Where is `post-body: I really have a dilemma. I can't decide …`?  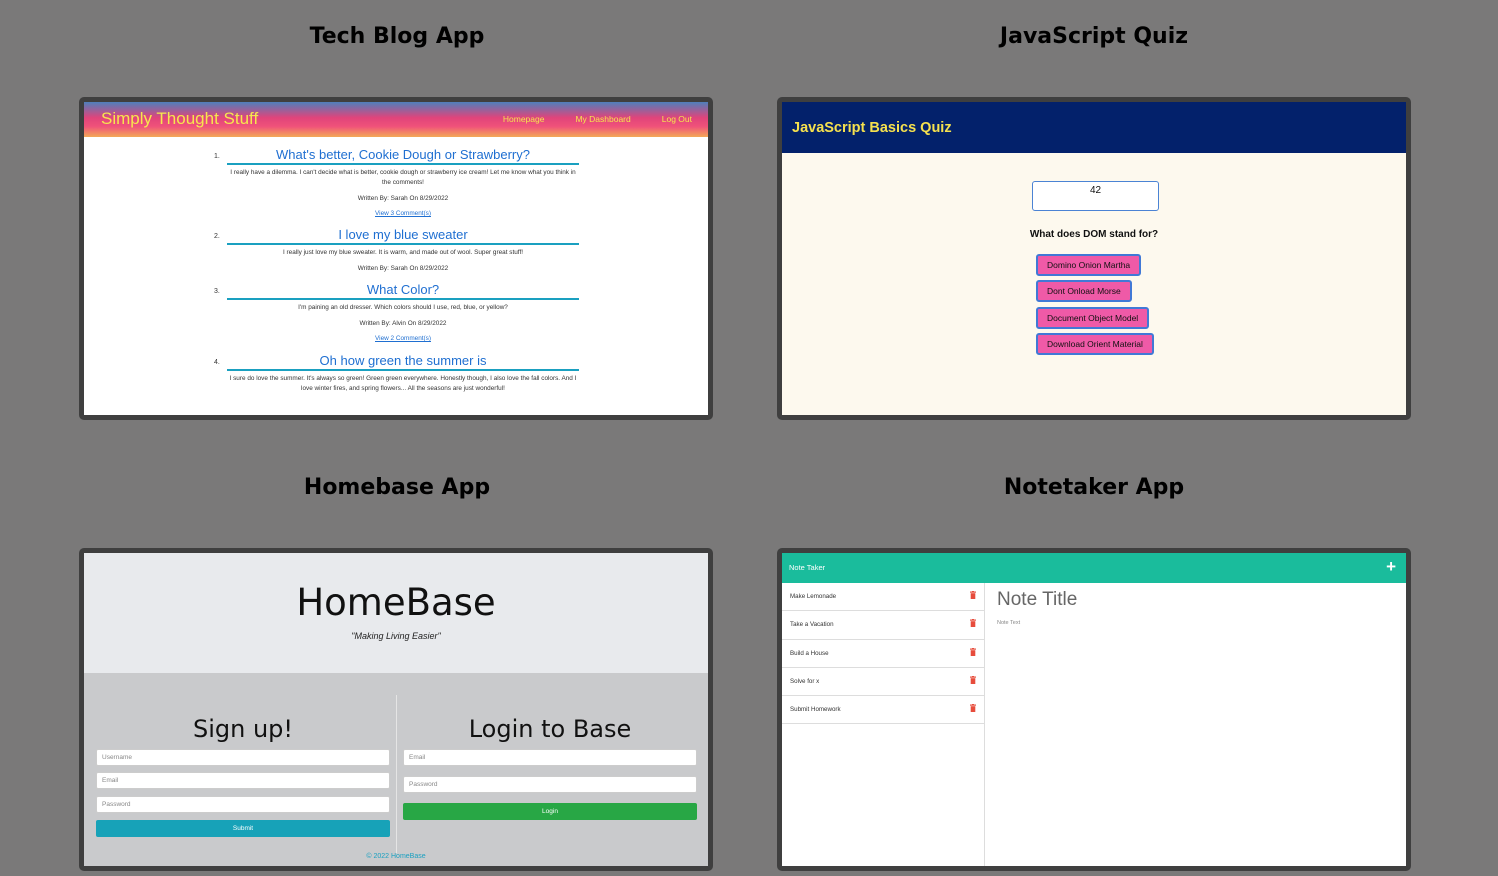 post-body: I really have a dilemma. I can't decide … is located at coordinates (403, 177).